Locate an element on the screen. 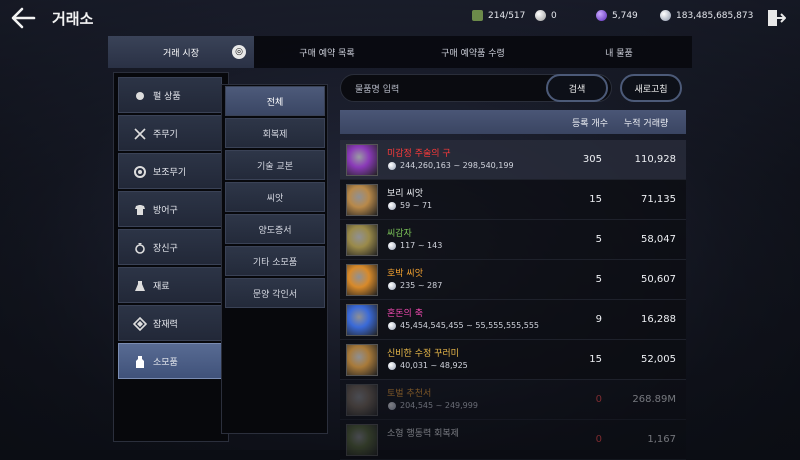 The image size is (800, 460). item-name: 보리 씨앗 is located at coordinates (405, 194).